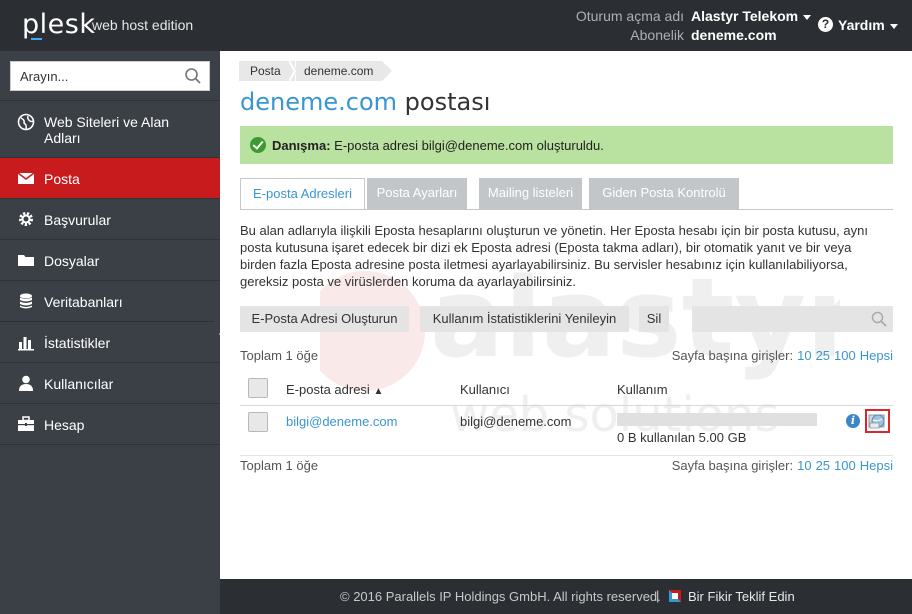 The width and height of the screenshot is (912, 614). Describe the element at coordinates (64, 425) in the screenshot. I see `sidebar-item-label: Hesap` at that location.